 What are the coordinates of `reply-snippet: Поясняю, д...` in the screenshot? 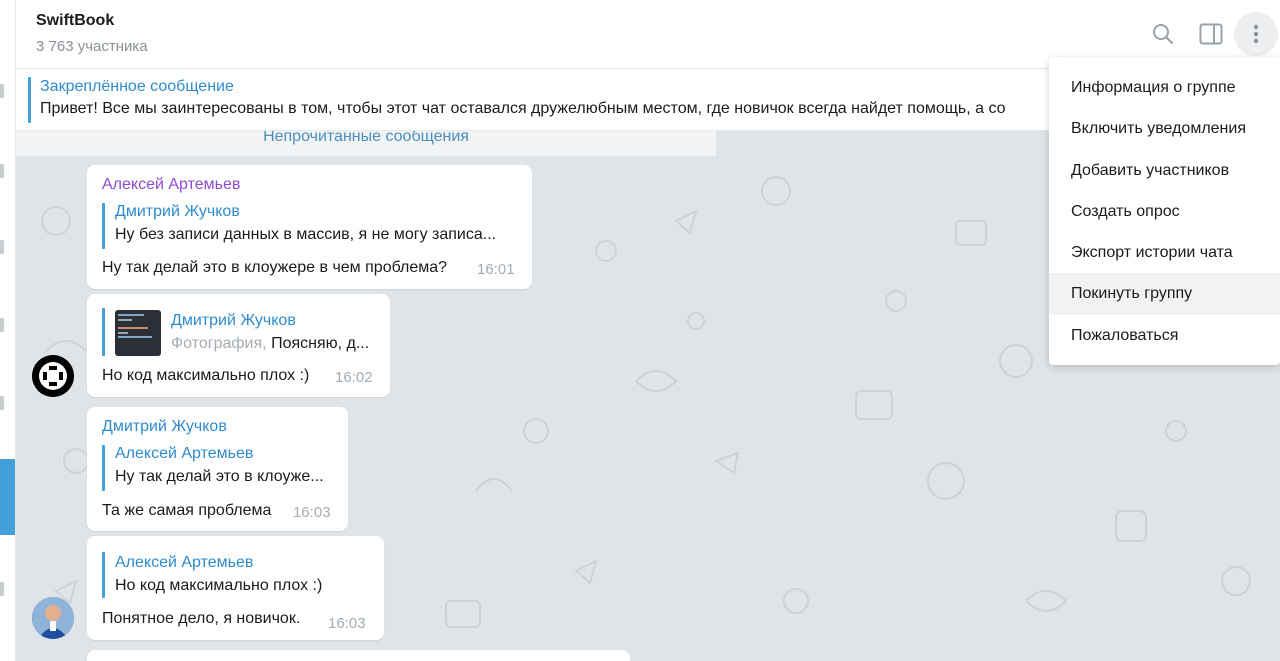 It's located at (320, 343).